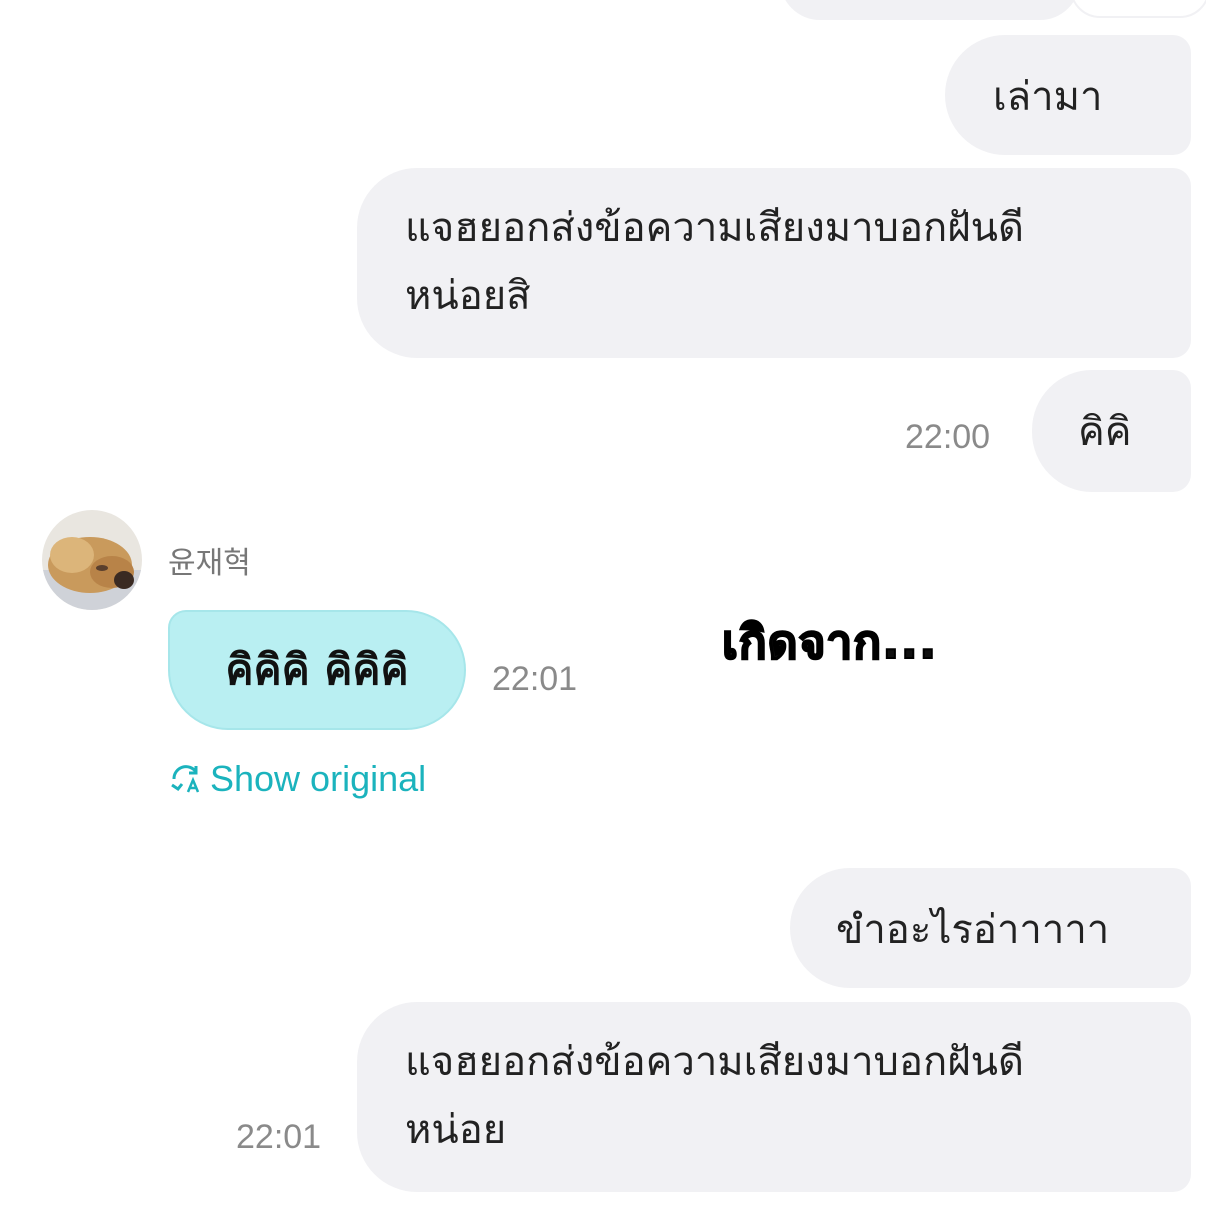  What do you see at coordinates (774, 1097) in the screenshot?
I see `outgoing-message: แจฮยอกส่งข้อความเสียงมาบอกฝันดี หน่อย` at bounding box center [774, 1097].